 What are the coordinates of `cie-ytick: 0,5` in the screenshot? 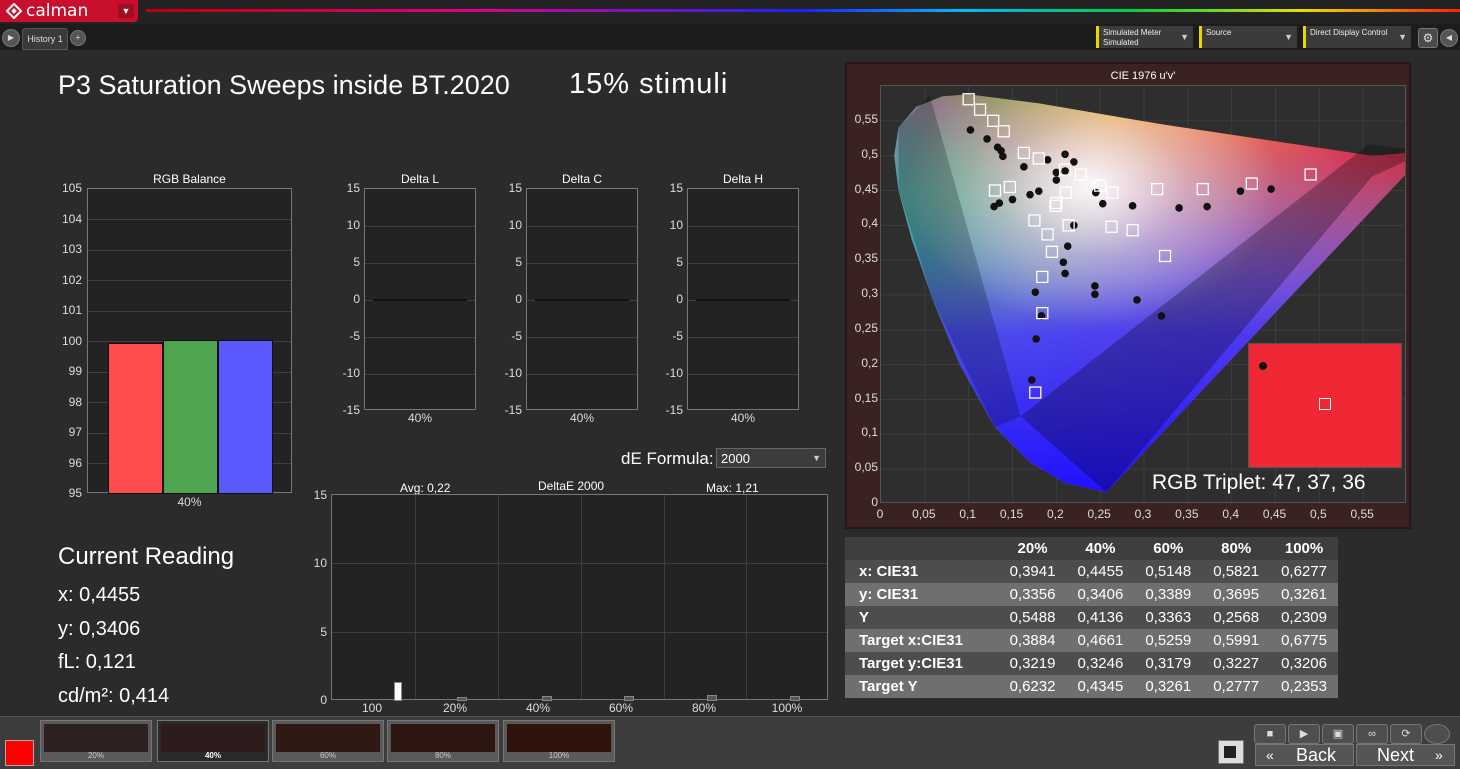 It's located at (869, 153).